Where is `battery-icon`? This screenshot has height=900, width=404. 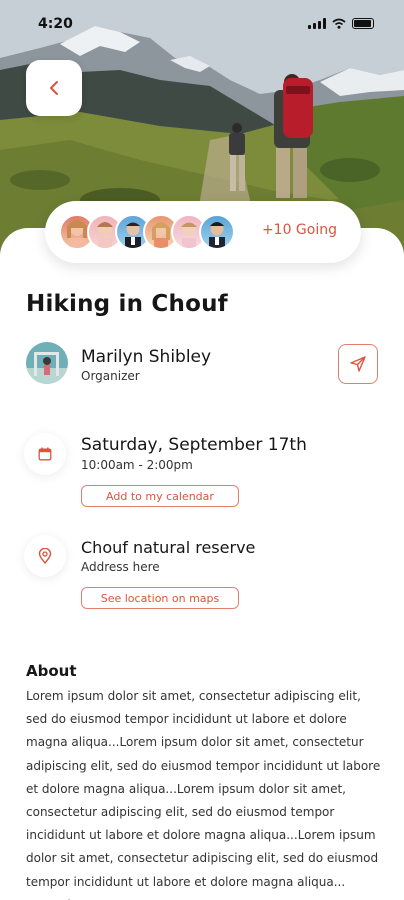 battery-icon is located at coordinates (363, 23).